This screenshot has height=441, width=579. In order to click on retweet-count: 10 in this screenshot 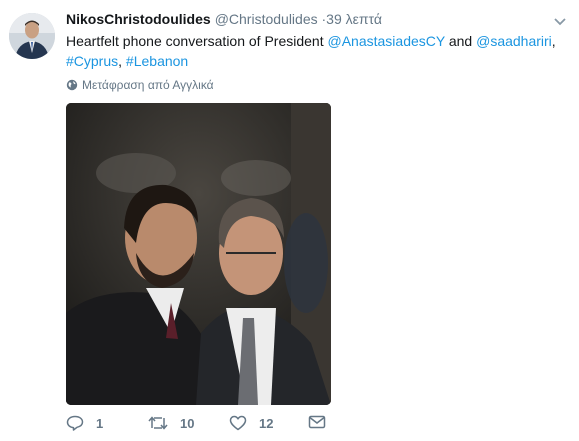, I will do `click(187, 423)`.